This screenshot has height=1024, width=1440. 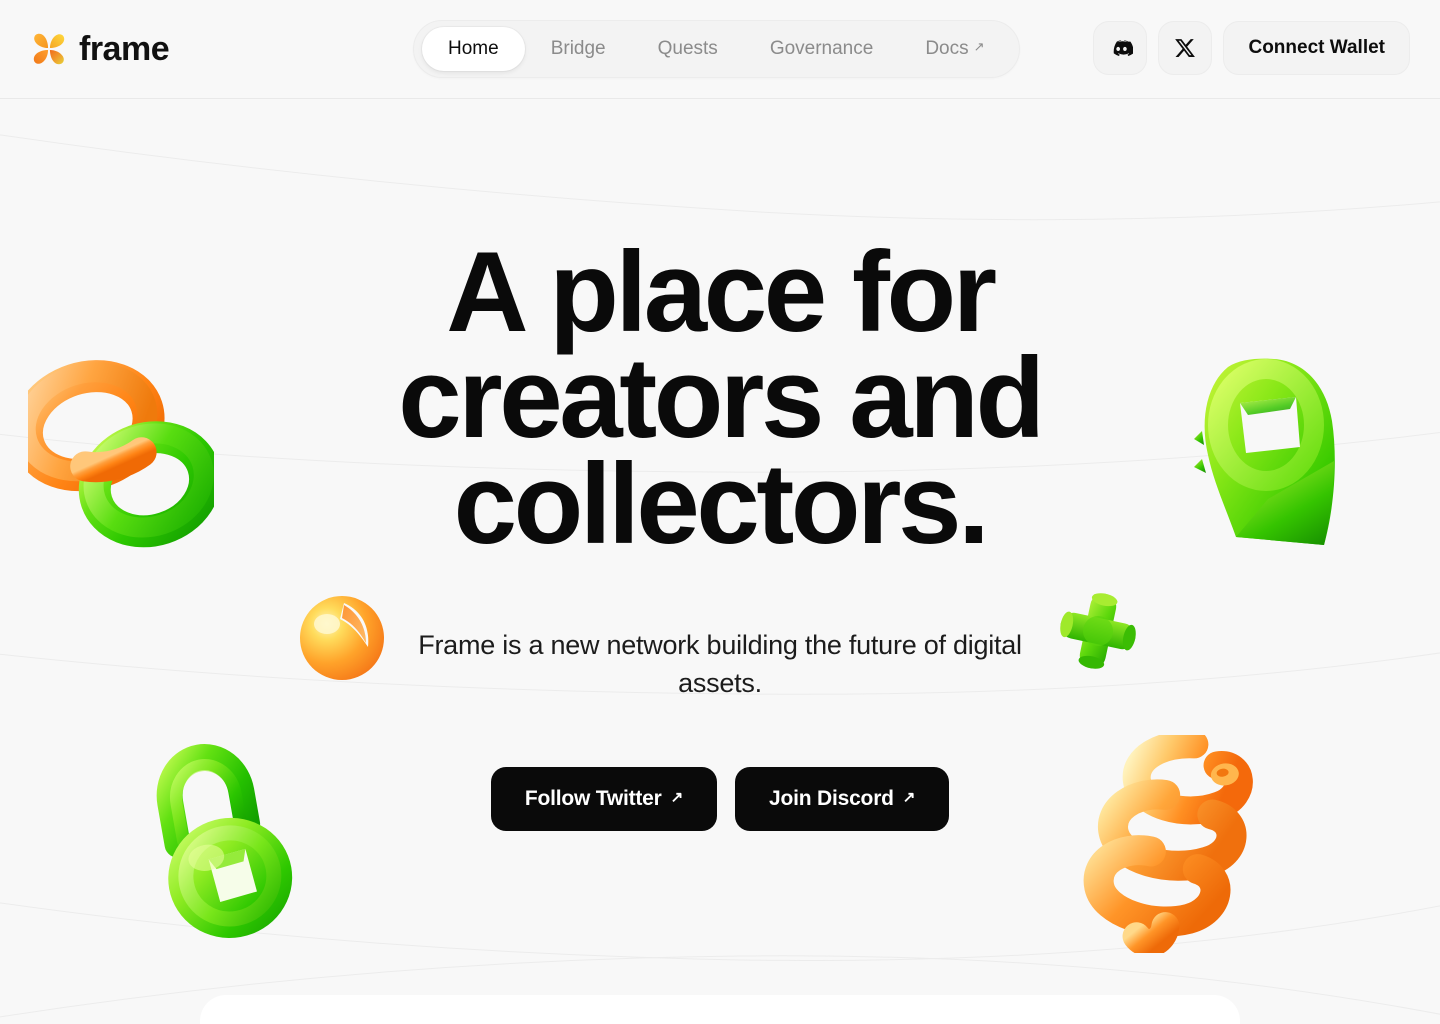 What do you see at coordinates (593, 798) in the screenshot?
I see `follow-twitter-label: Follow Twitter` at bounding box center [593, 798].